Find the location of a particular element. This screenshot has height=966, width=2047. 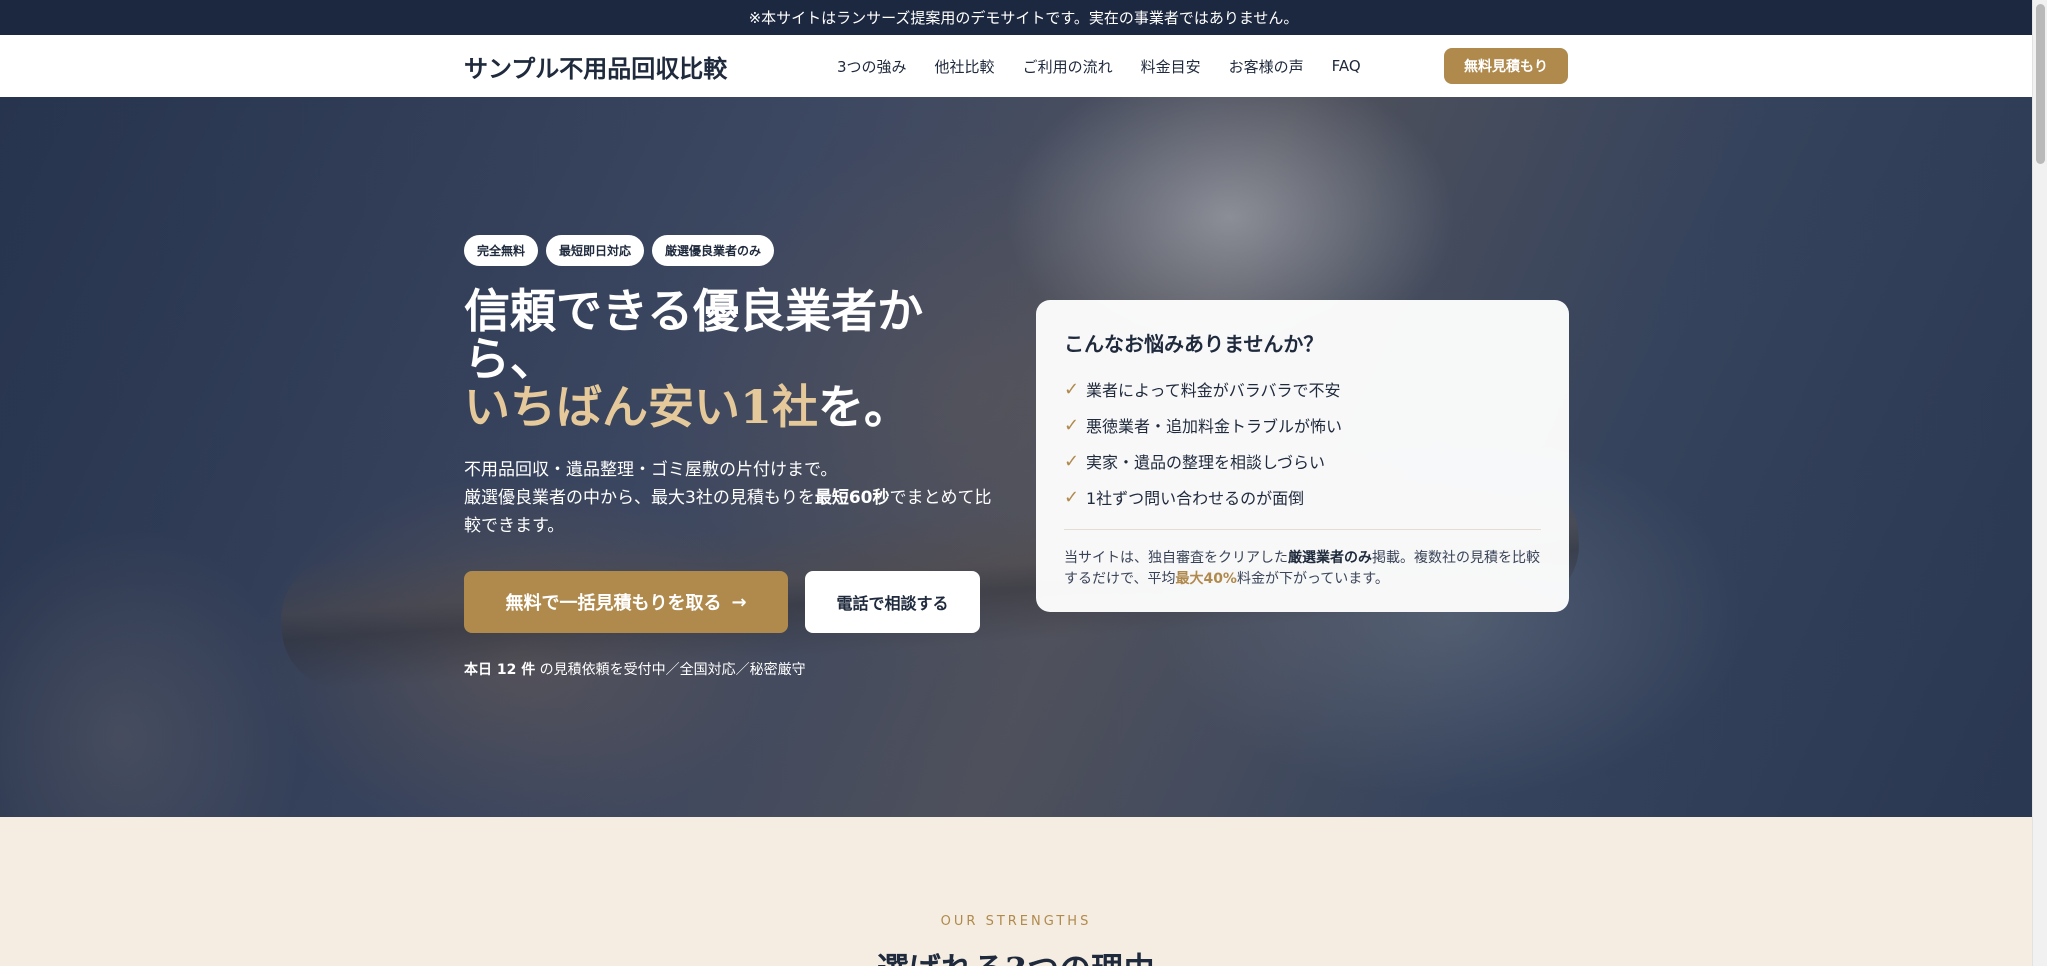

hero-title-accent: いちばん安い1社 is located at coordinates (641, 407).